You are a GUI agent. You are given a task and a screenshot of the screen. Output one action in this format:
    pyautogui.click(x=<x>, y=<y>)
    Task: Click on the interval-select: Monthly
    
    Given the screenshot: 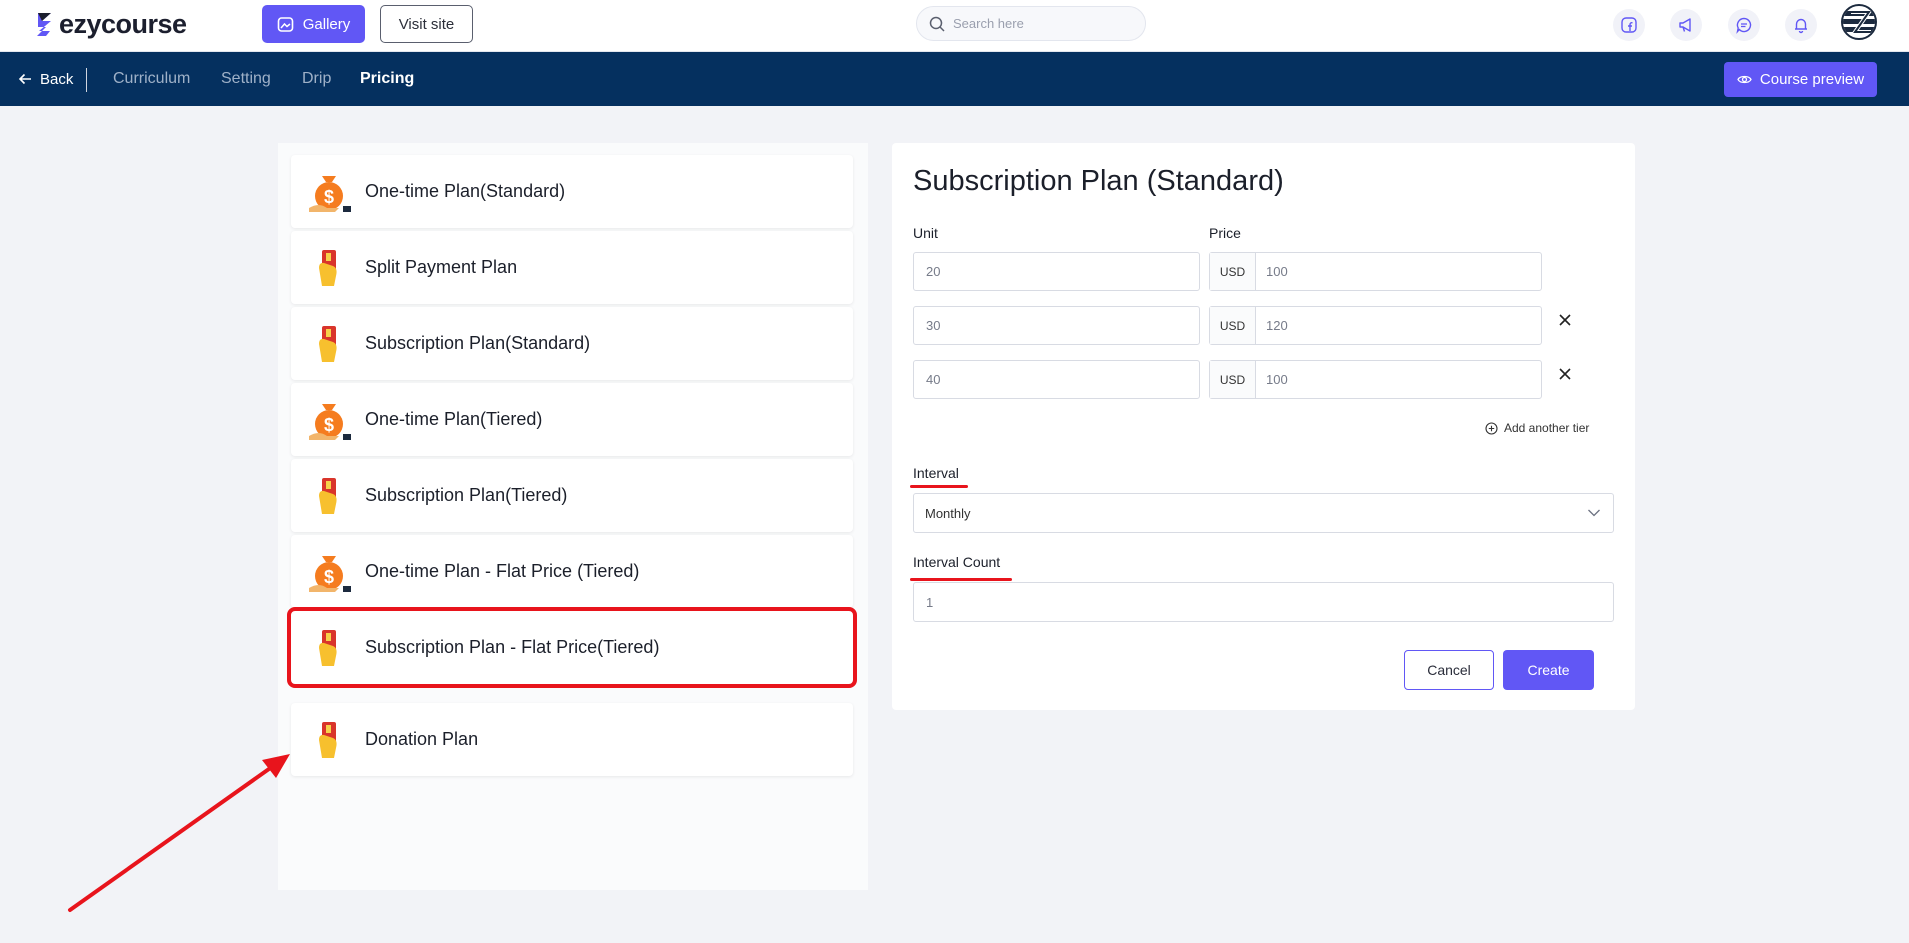 What is the action you would take?
    pyautogui.click(x=1263, y=513)
    